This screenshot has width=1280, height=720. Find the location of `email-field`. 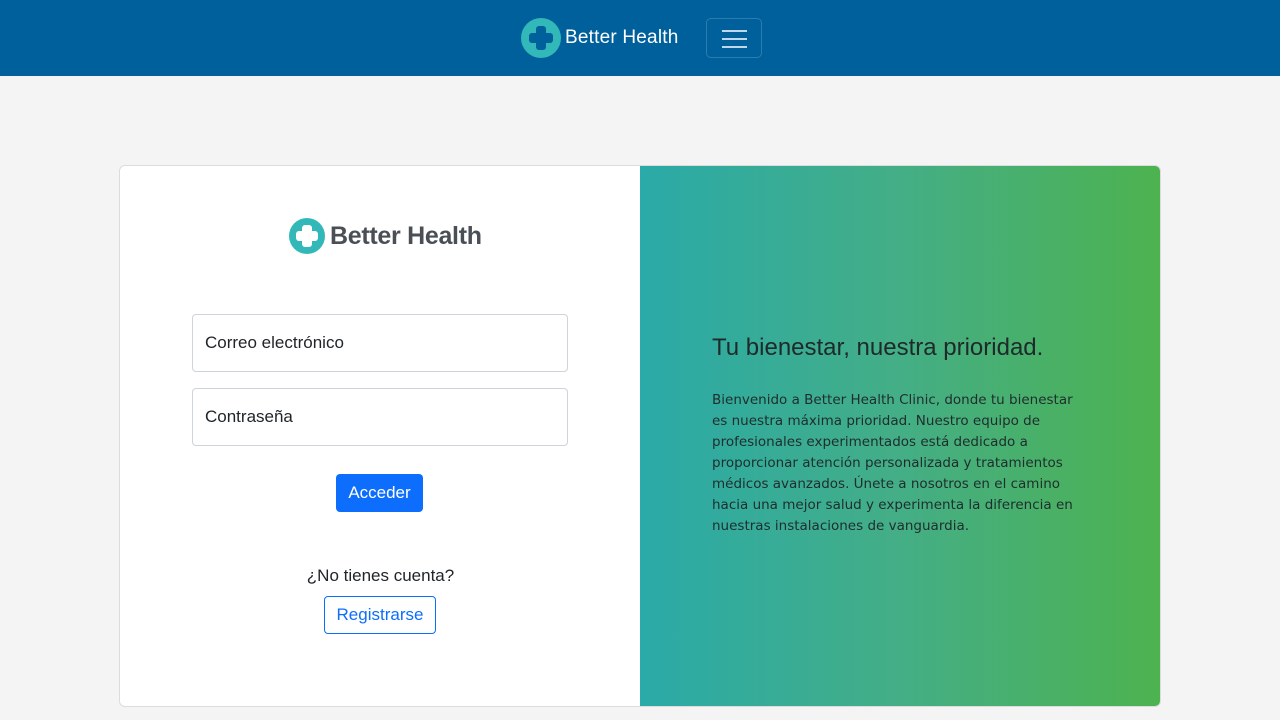

email-field is located at coordinates (380, 343).